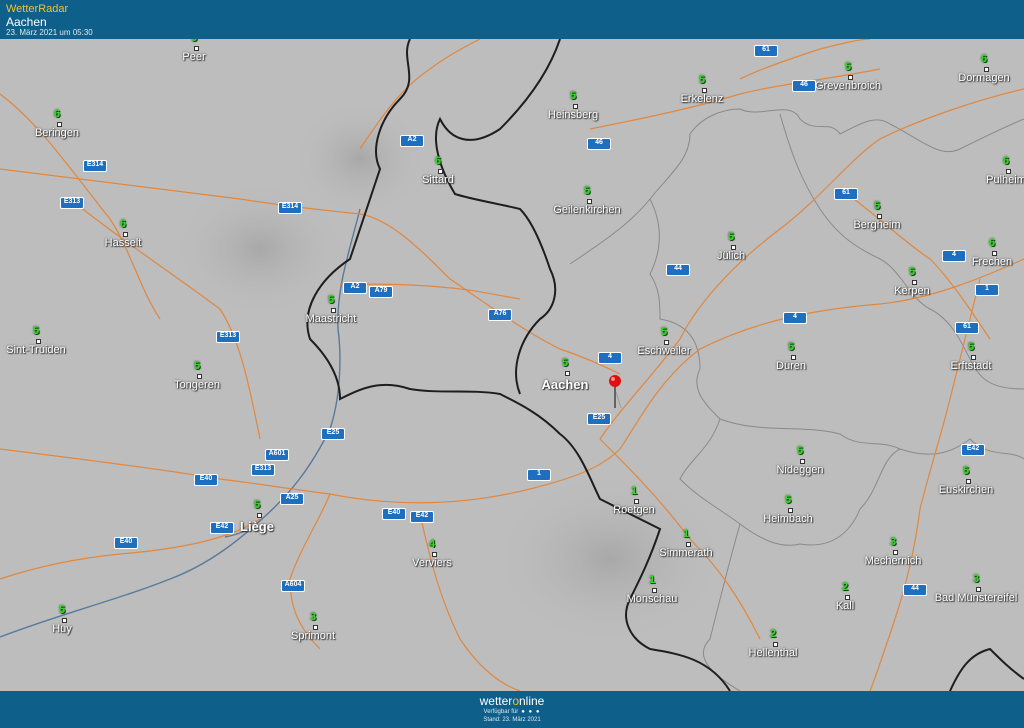 The image size is (1024, 728). What do you see at coordinates (57, 133) in the screenshot?
I see `city-label: Beringen` at bounding box center [57, 133].